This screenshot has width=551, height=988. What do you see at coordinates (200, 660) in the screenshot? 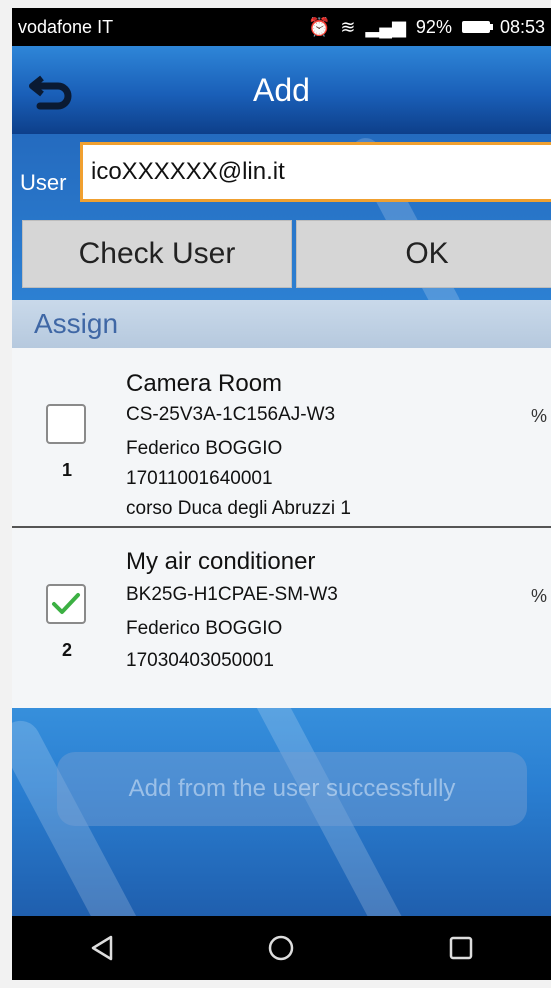
I see `device-serial: 17030403050001` at bounding box center [200, 660].